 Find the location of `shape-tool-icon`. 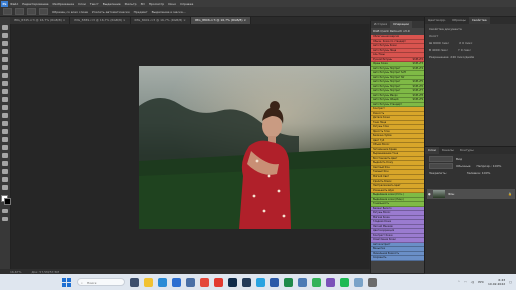

shape-tool-icon is located at coordinates (5, 163).